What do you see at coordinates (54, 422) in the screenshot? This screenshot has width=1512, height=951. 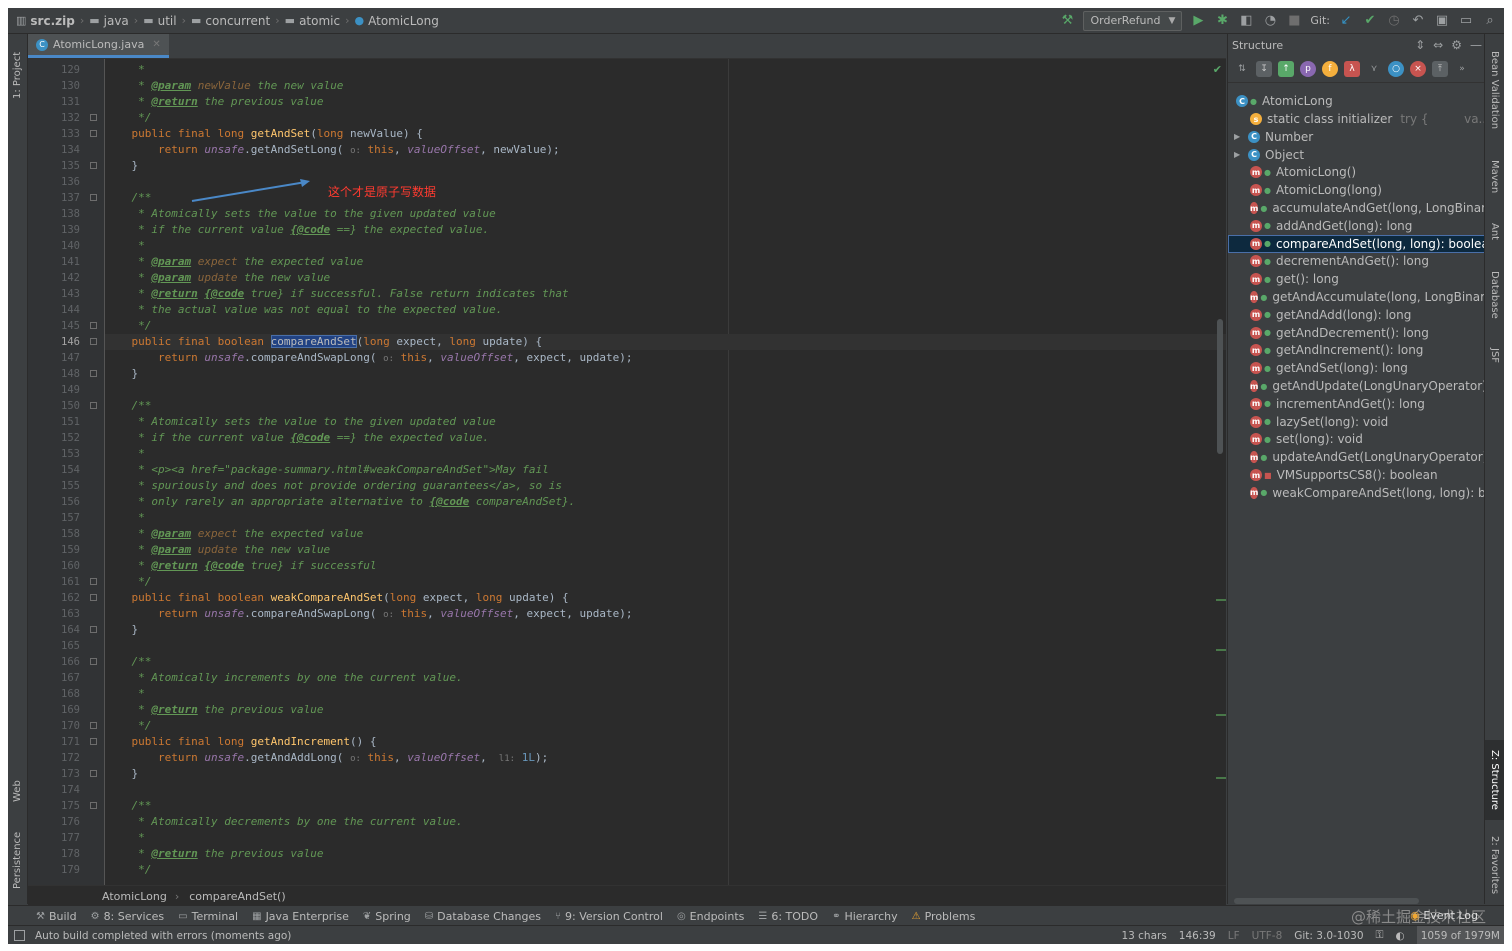 I see `line-number: 151` at bounding box center [54, 422].